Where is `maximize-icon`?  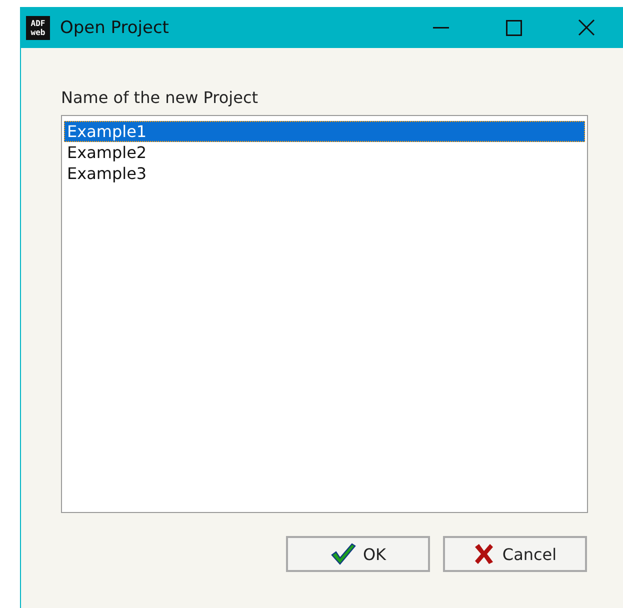 maximize-icon is located at coordinates (514, 28).